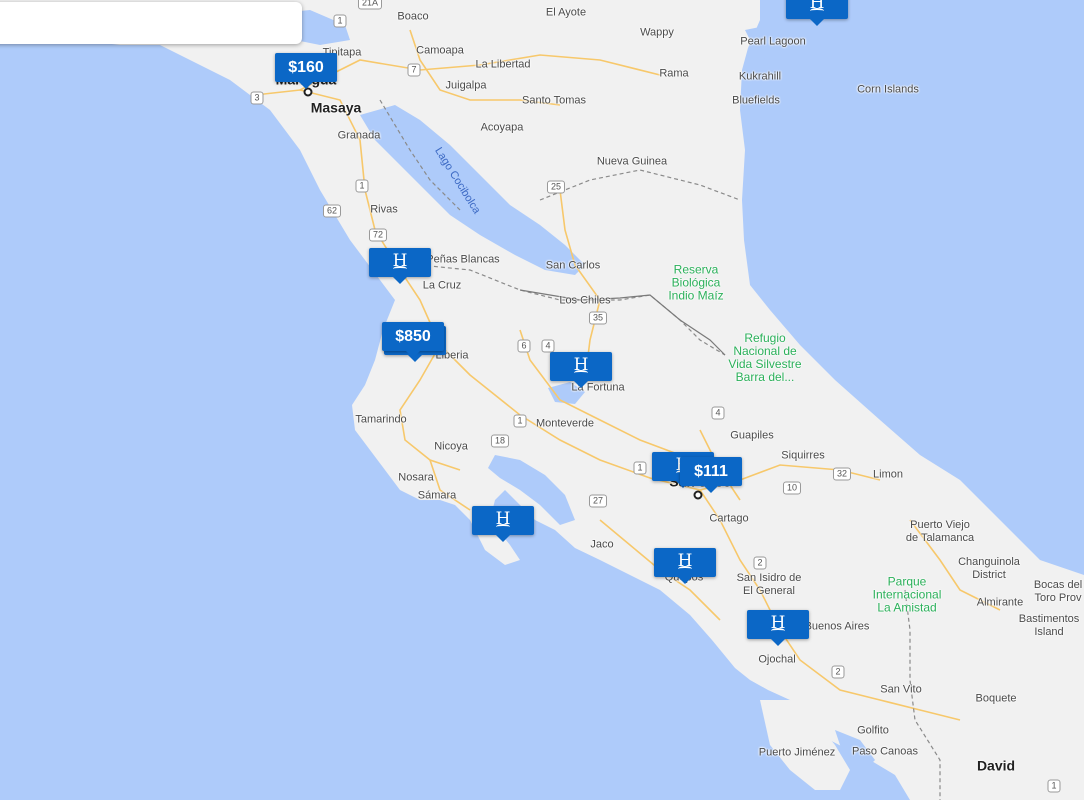 The image size is (1084, 800). I want to click on label-parque-la-amistad: Parque Internacional La Amistad, so click(907, 594).